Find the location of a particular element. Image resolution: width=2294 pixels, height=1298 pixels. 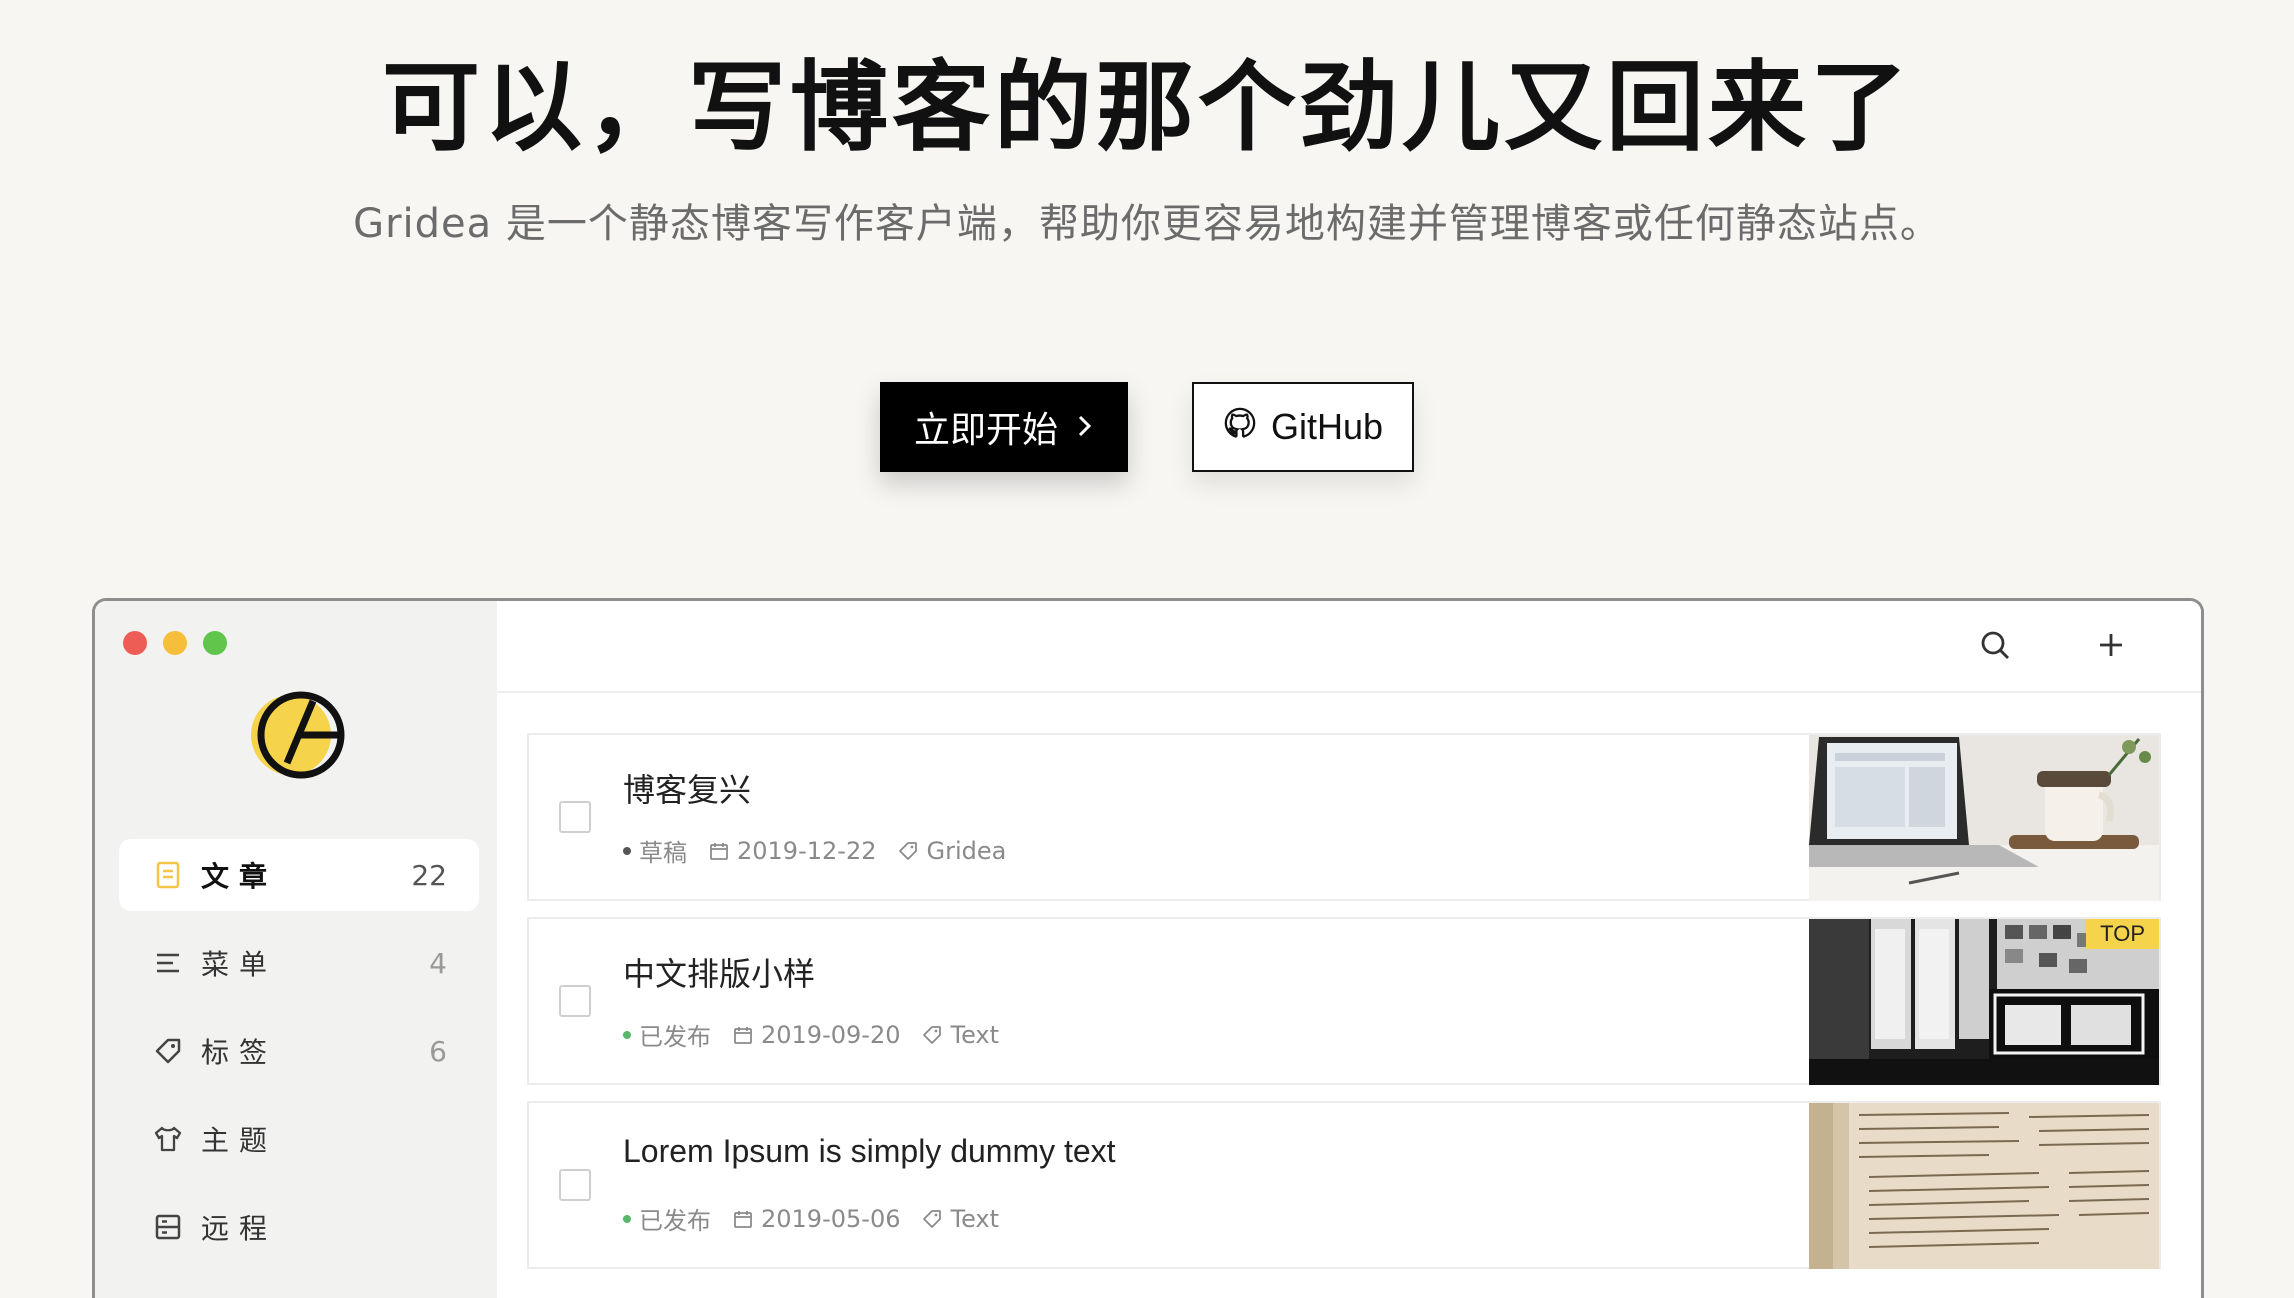

start-button: 立即开始 is located at coordinates (1004, 427).